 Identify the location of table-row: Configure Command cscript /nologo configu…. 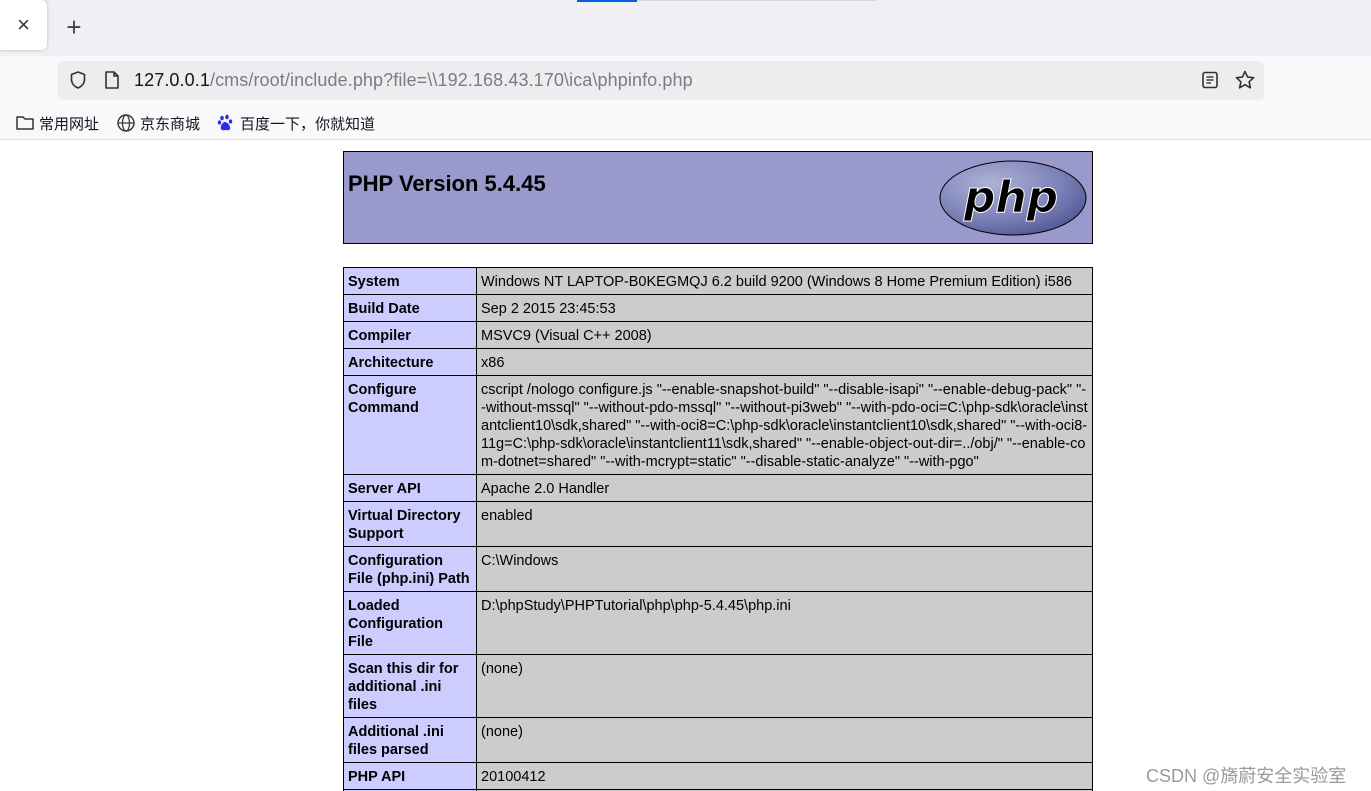
(718, 425).